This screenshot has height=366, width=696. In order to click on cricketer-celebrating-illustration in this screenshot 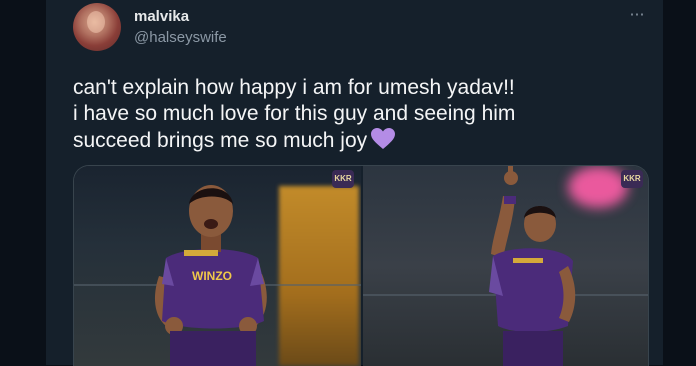, I will do `click(210, 275)`.